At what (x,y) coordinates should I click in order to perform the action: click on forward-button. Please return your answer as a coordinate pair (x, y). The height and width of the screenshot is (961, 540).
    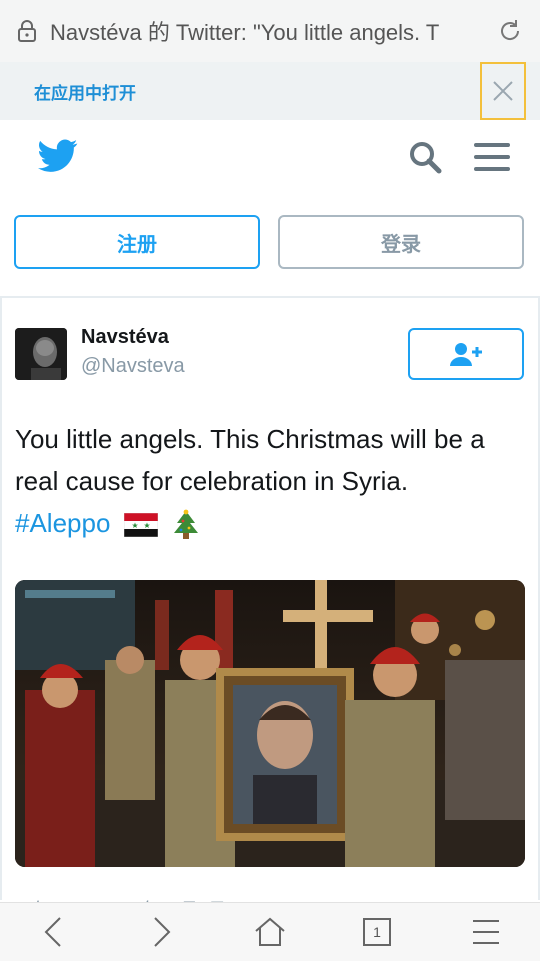
    Looking at the image, I should click on (161, 932).